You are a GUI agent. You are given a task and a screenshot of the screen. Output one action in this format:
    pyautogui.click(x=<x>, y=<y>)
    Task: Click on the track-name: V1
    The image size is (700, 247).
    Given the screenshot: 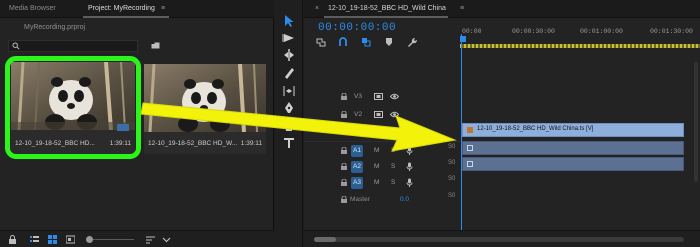 What is the action you would take?
    pyautogui.click(x=358, y=130)
    